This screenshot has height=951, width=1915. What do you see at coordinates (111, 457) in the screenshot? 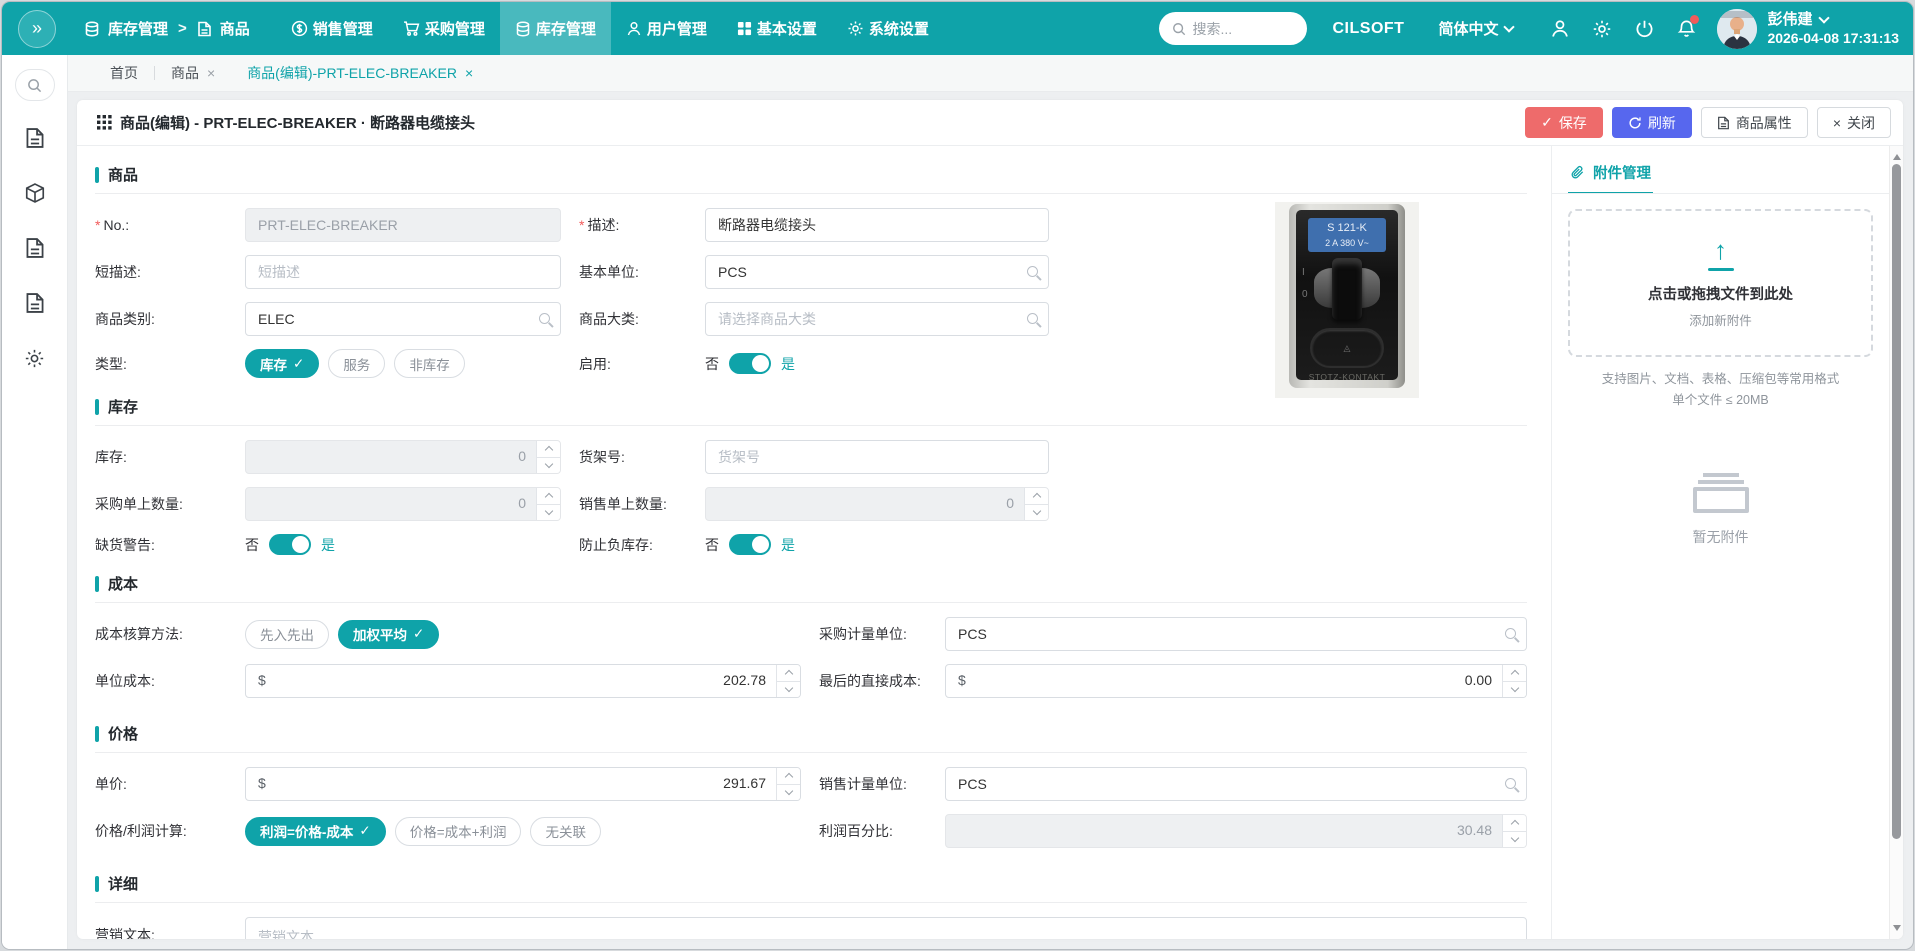
I see `field-label-stock: 库存:` at bounding box center [111, 457].